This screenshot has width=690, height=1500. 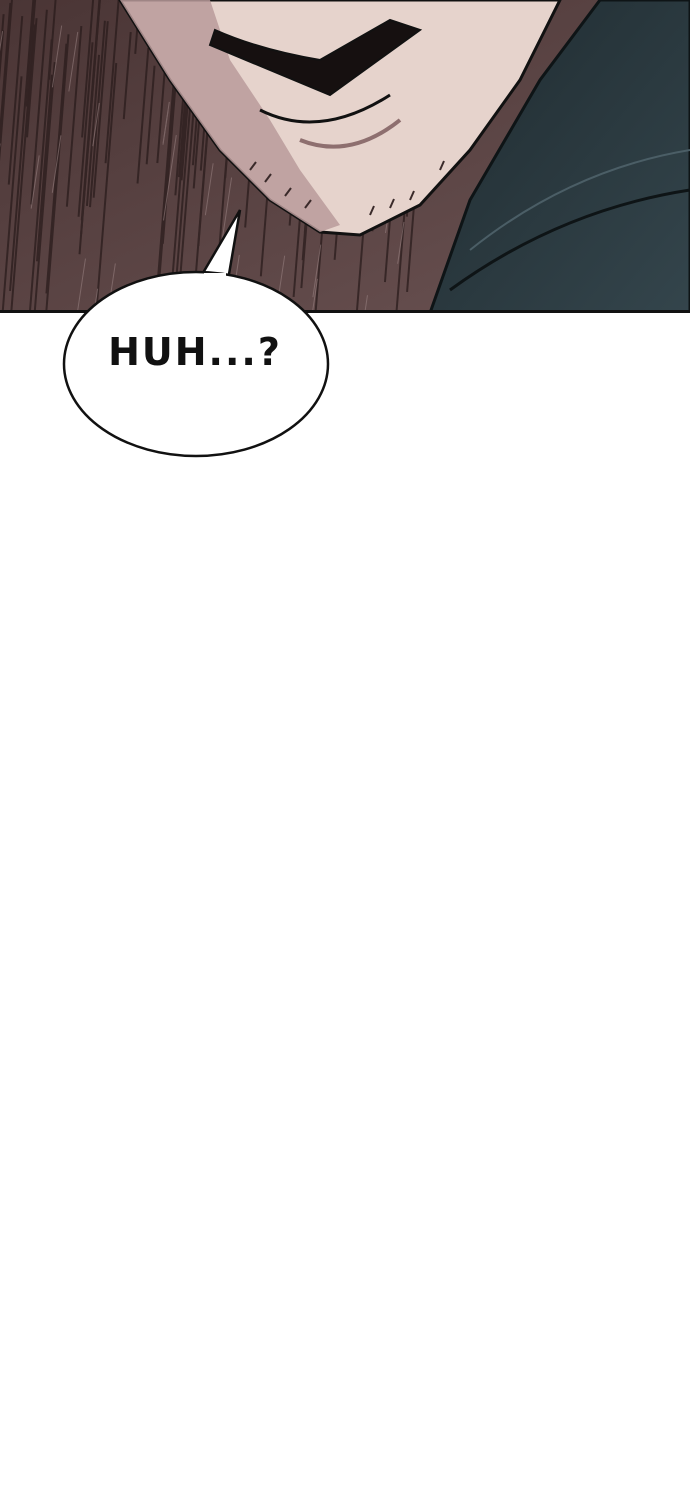 I want to click on speech-bubble-tail, so click(x=219, y=245).